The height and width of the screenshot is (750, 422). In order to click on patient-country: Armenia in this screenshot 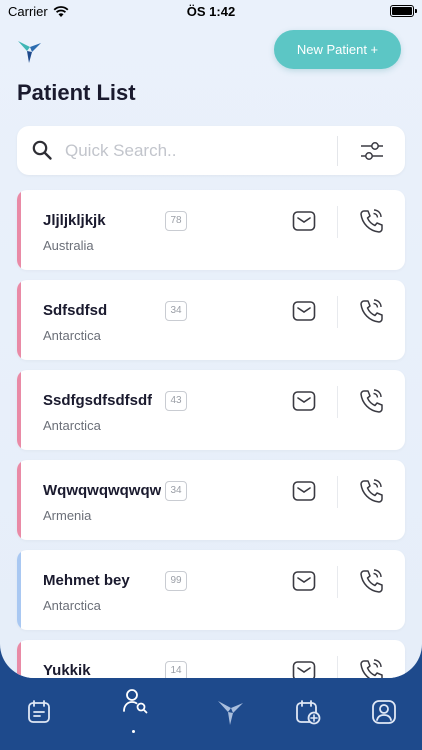, I will do `click(67, 515)`.